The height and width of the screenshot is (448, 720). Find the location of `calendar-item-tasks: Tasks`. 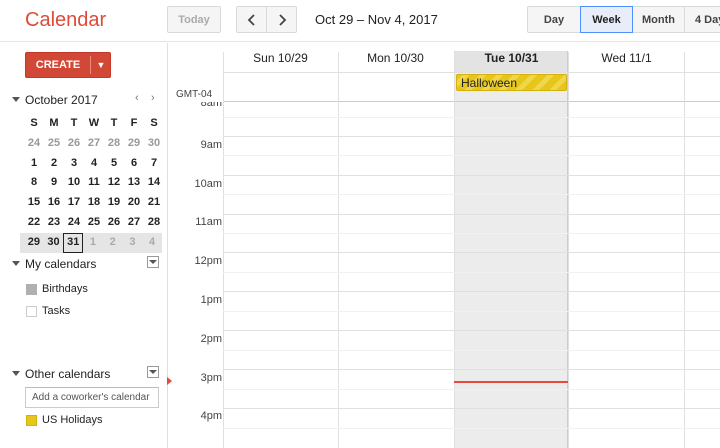

calendar-item-tasks: Tasks is located at coordinates (48, 311).